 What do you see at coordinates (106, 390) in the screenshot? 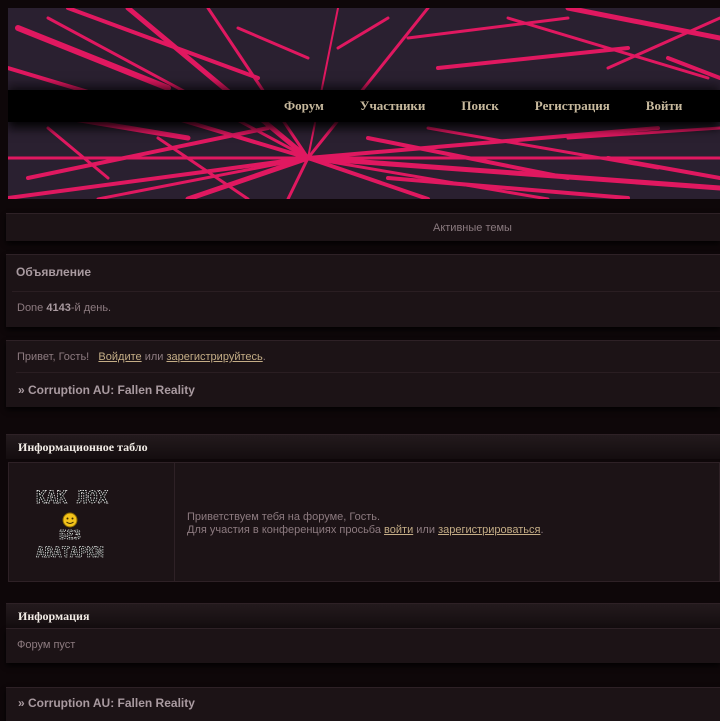
I see `breadcrumb: » Corruption AU: Fallen Reality` at bounding box center [106, 390].